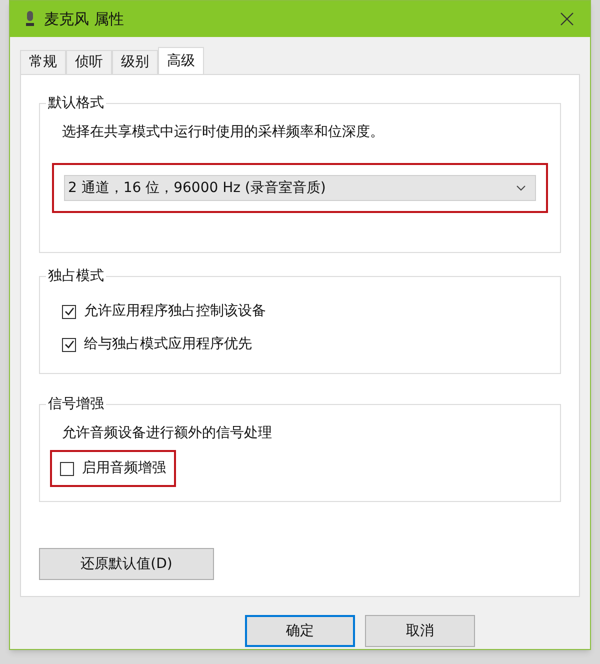 The image size is (600, 664). I want to click on format-dropdown: 2 通道，16 位，96000 Hz (录音室音质), so click(300, 188).